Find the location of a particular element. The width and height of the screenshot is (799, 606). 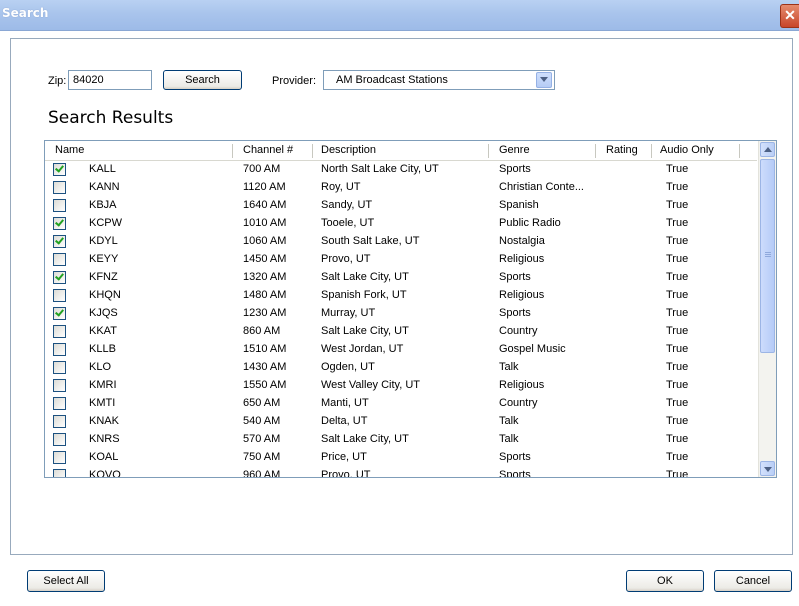

table-row: KNRS 570 AM Salt Lake City, UT Talk True is located at coordinates (401, 440).